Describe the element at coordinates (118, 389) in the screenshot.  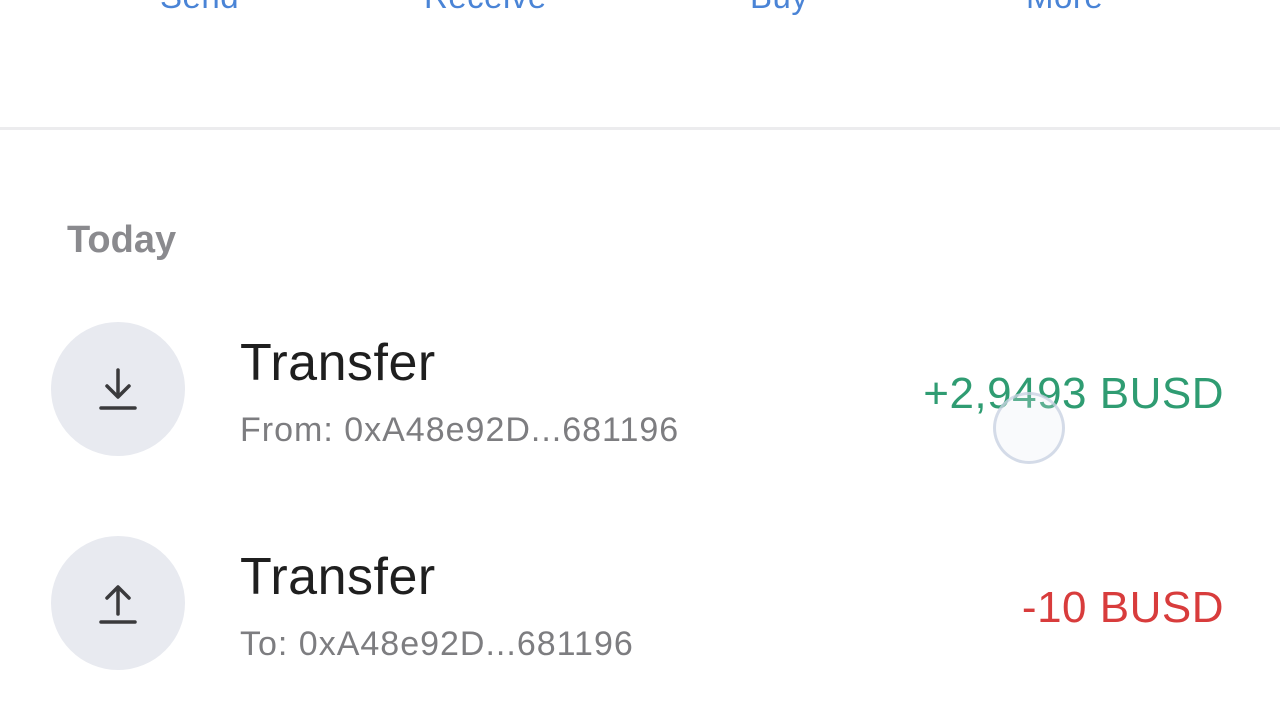
I see `download-arrow-icon` at that location.